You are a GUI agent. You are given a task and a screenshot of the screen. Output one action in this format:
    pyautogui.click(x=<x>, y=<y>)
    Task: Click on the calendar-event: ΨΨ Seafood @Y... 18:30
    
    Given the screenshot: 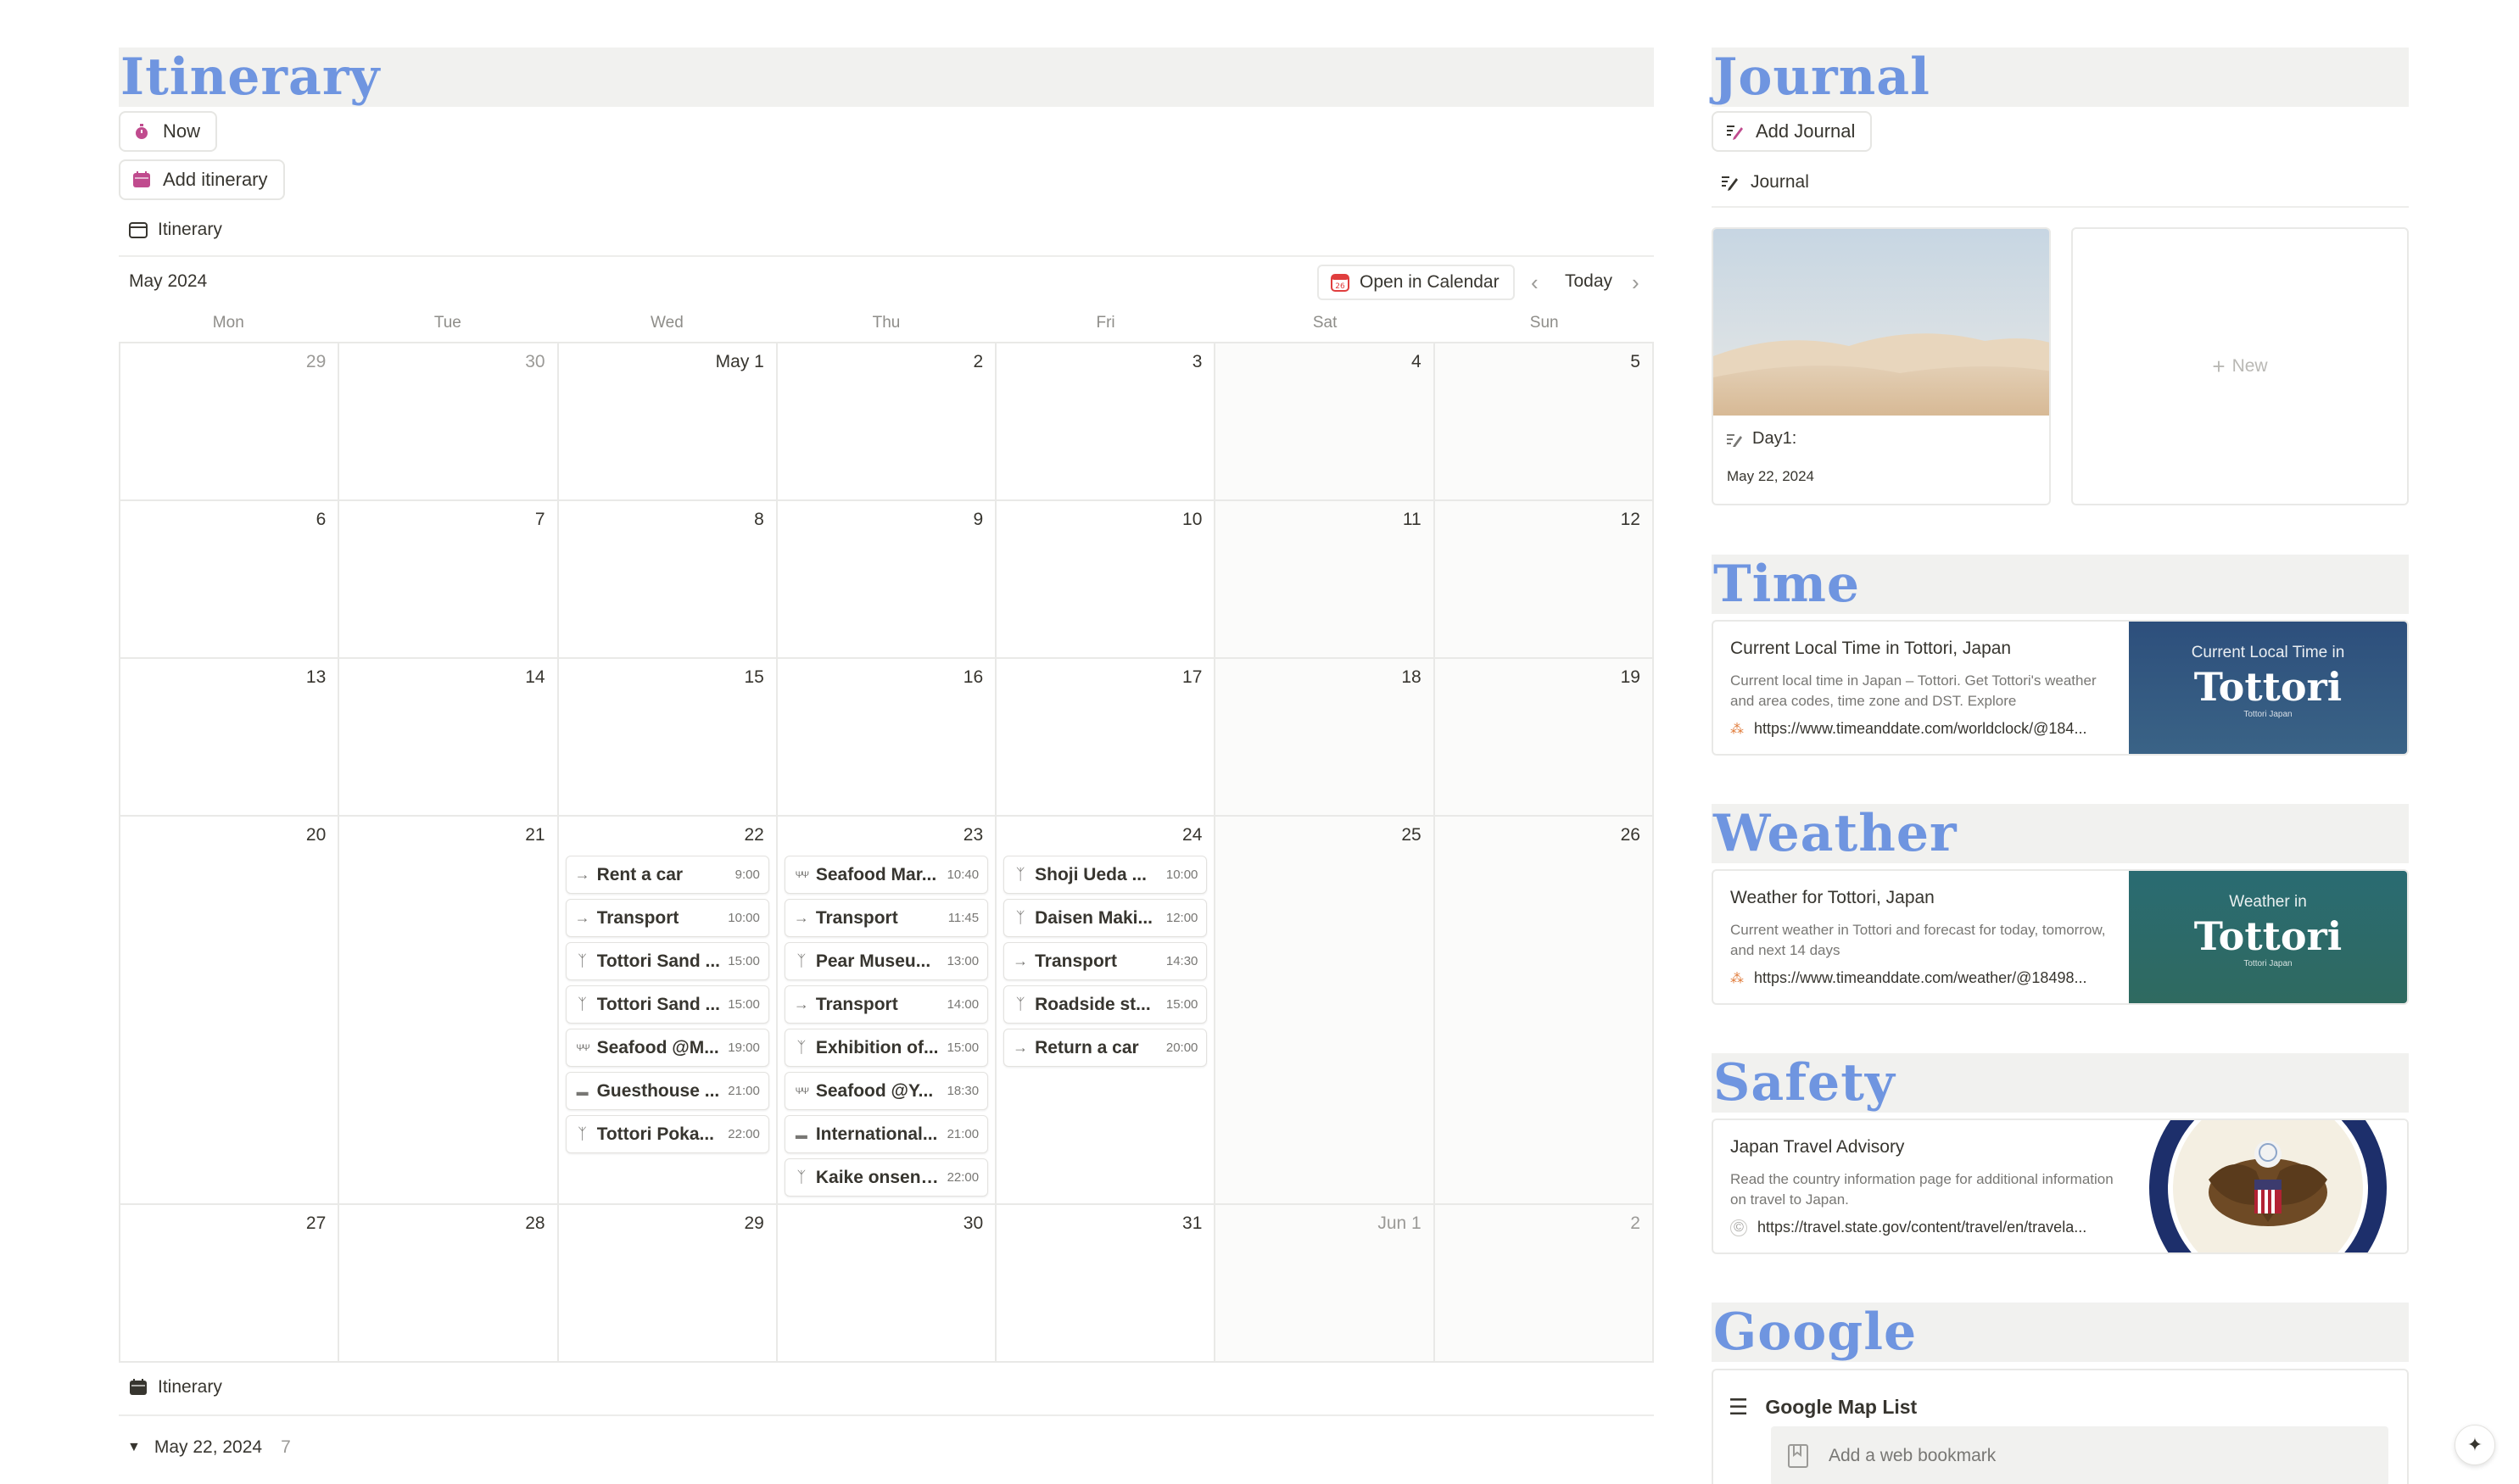 What is the action you would take?
    pyautogui.click(x=886, y=1091)
    